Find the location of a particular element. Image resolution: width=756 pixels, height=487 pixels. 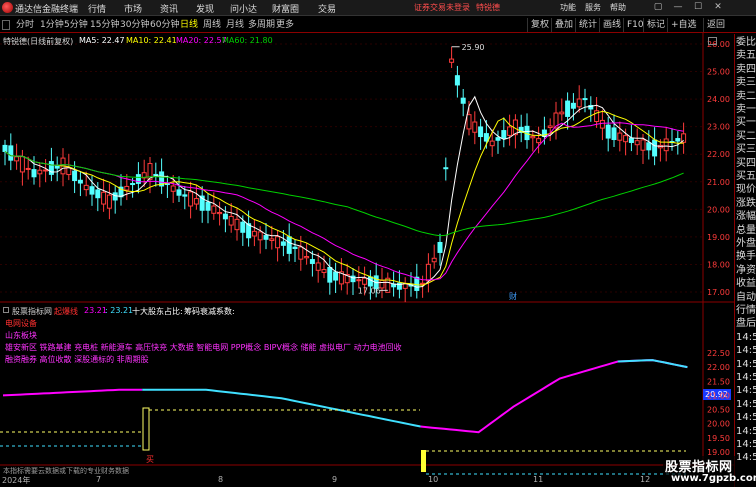

indicator-tick-label: 22.50 is located at coordinates (718, 353).